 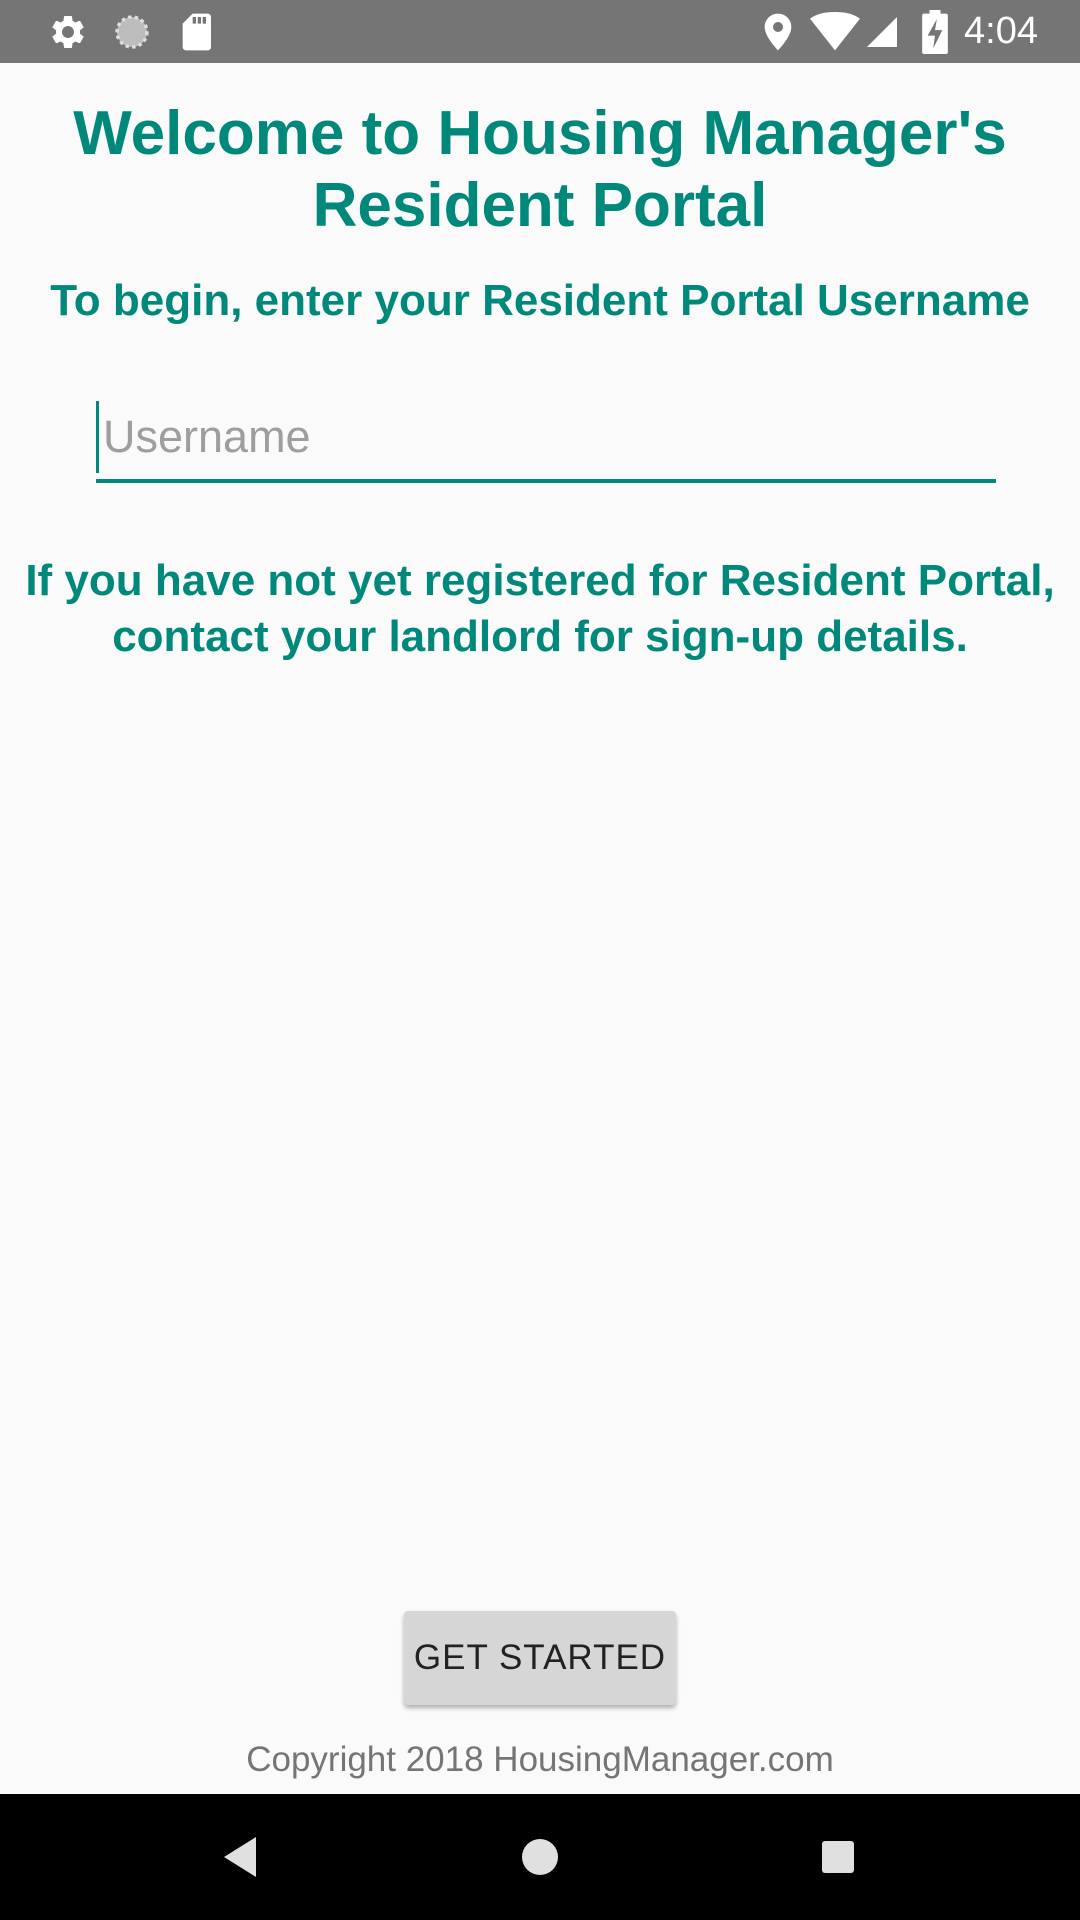 I want to click on gear-icon, so click(x=68, y=31).